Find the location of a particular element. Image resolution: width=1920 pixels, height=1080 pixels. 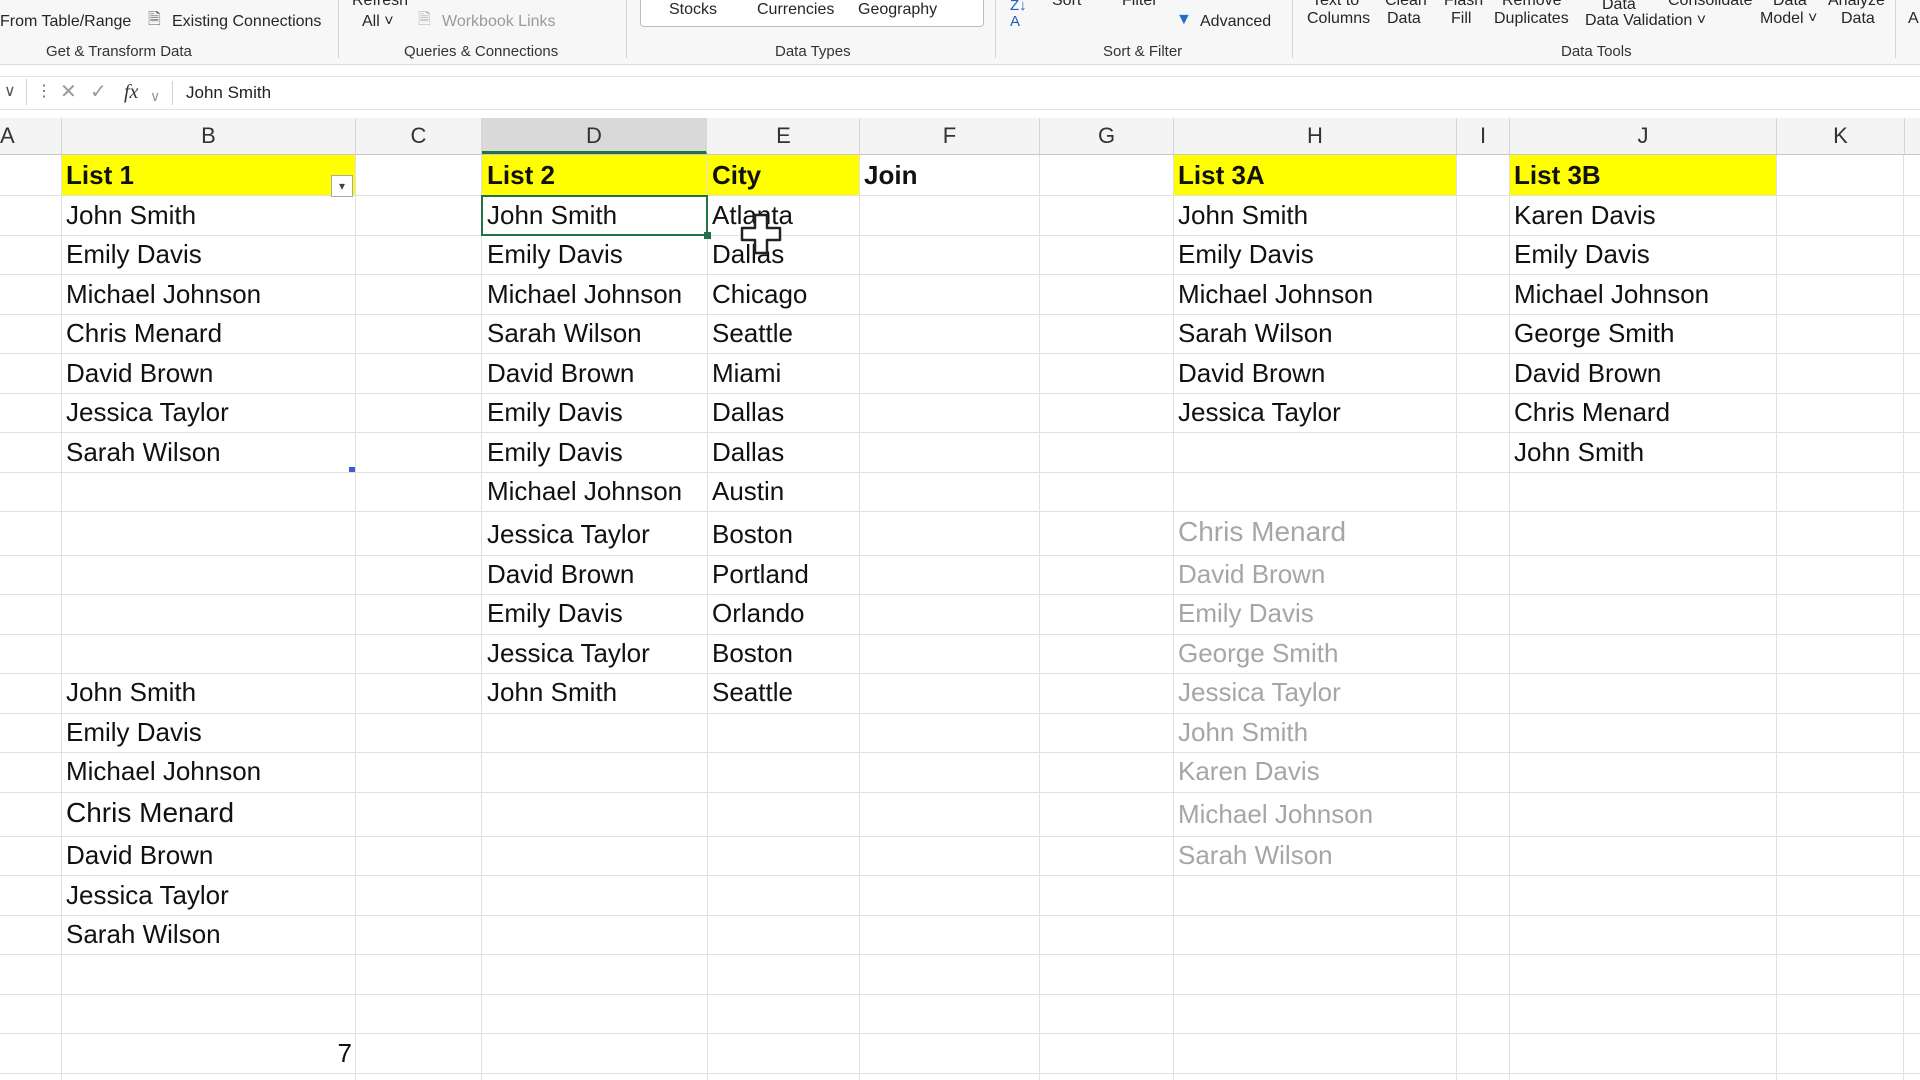

list3a-header: List 3A is located at coordinates (1221, 175).